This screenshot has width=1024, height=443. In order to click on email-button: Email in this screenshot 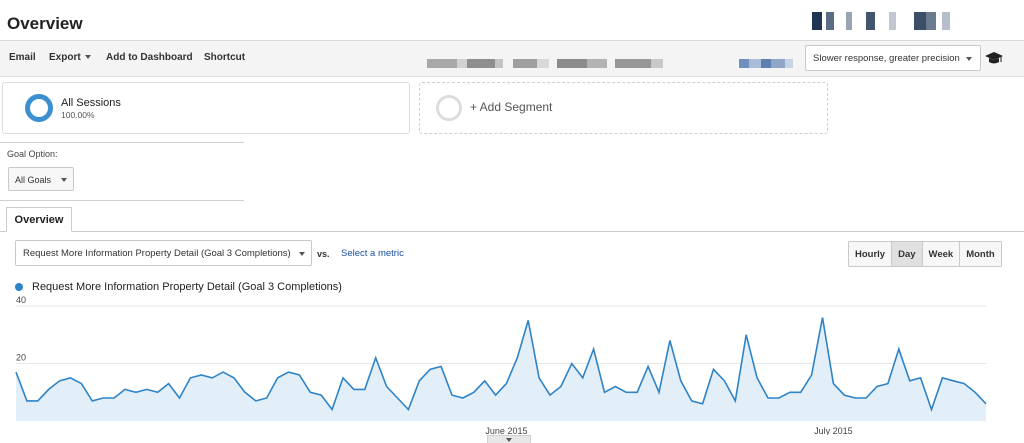, I will do `click(22, 57)`.